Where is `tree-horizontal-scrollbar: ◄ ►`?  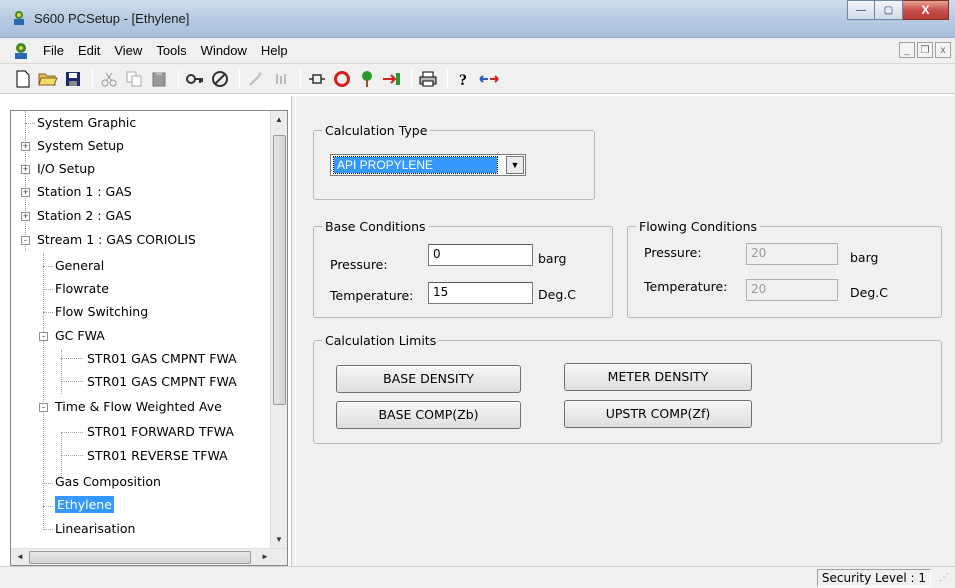 tree-horizontal-scrollbar: ◄ ► is located at coordinates (149, 556).